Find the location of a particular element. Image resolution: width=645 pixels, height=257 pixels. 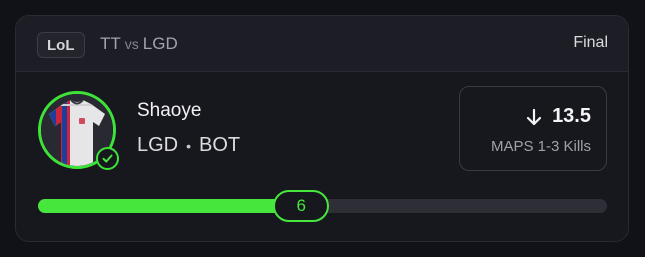

verified-badge is located at coordinates (107, 158).